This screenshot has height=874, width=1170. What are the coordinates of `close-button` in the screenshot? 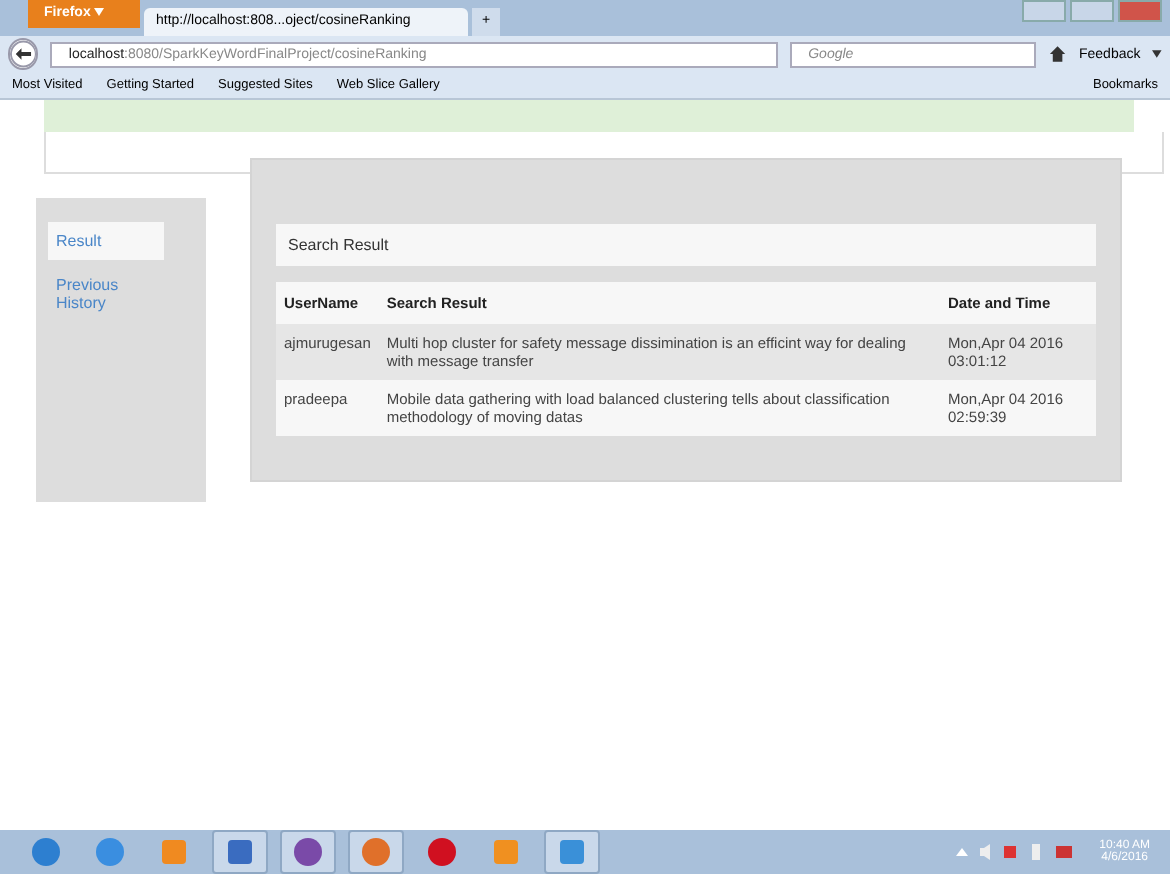 It's located at (1140, 11).